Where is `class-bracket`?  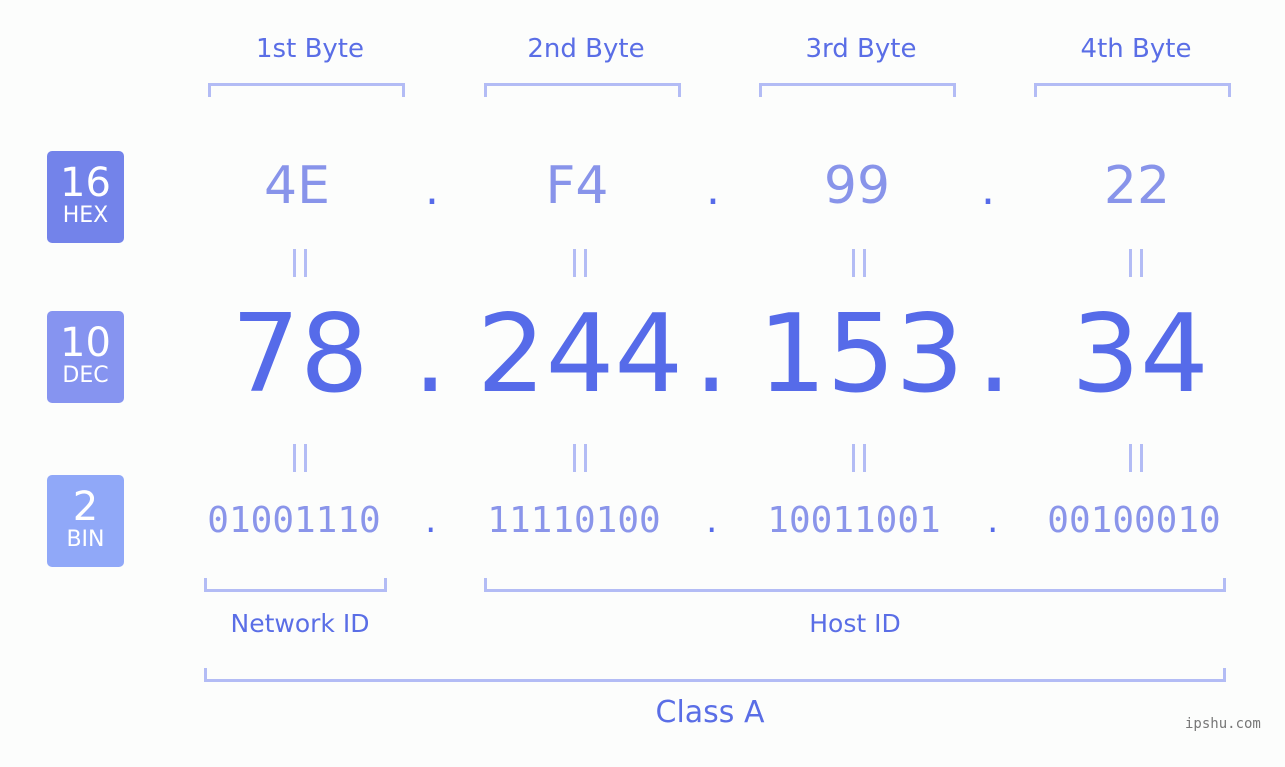 class-bracket is located at coordinates (715, 675).